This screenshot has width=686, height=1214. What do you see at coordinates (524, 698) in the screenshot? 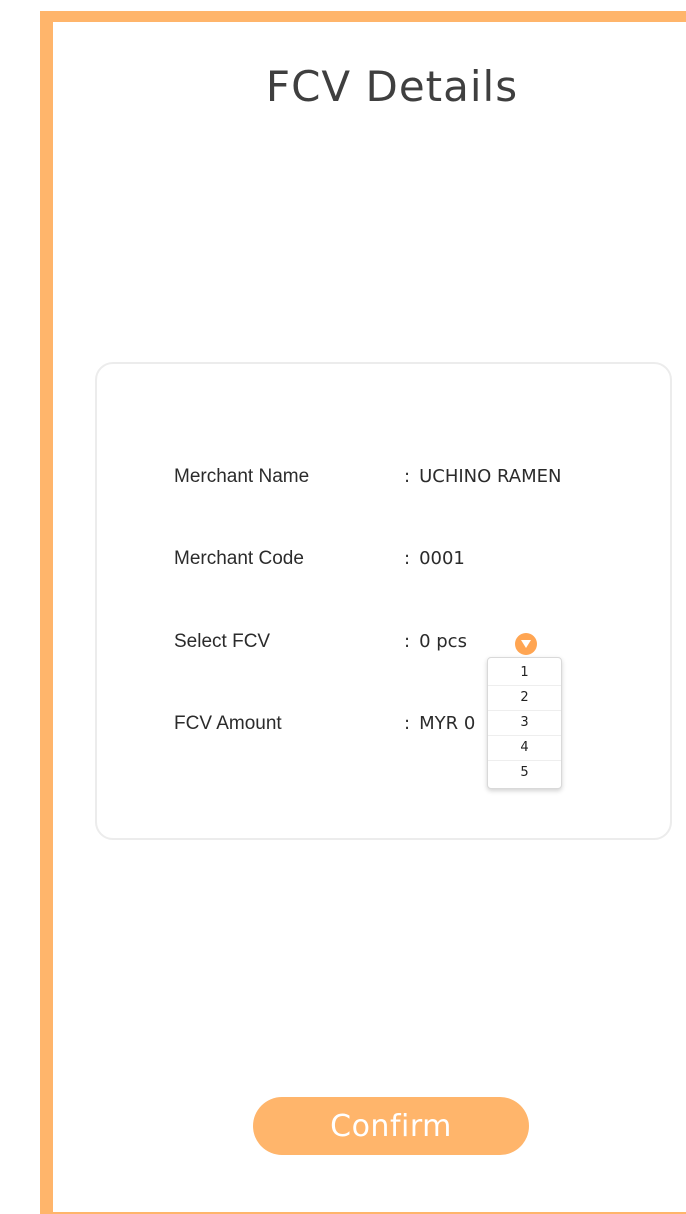
I see `dropdown-option-2: 2` at bounding box center [524, 698].